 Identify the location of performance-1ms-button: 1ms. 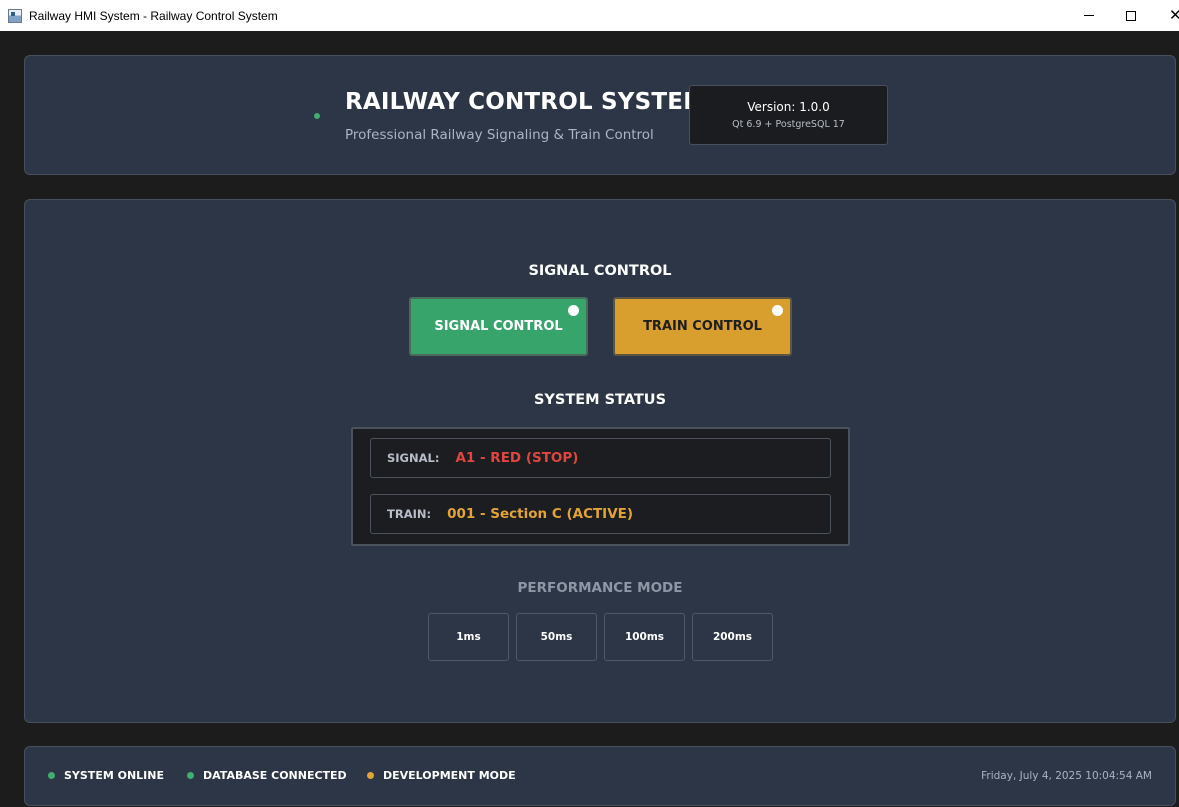
(468, 637).